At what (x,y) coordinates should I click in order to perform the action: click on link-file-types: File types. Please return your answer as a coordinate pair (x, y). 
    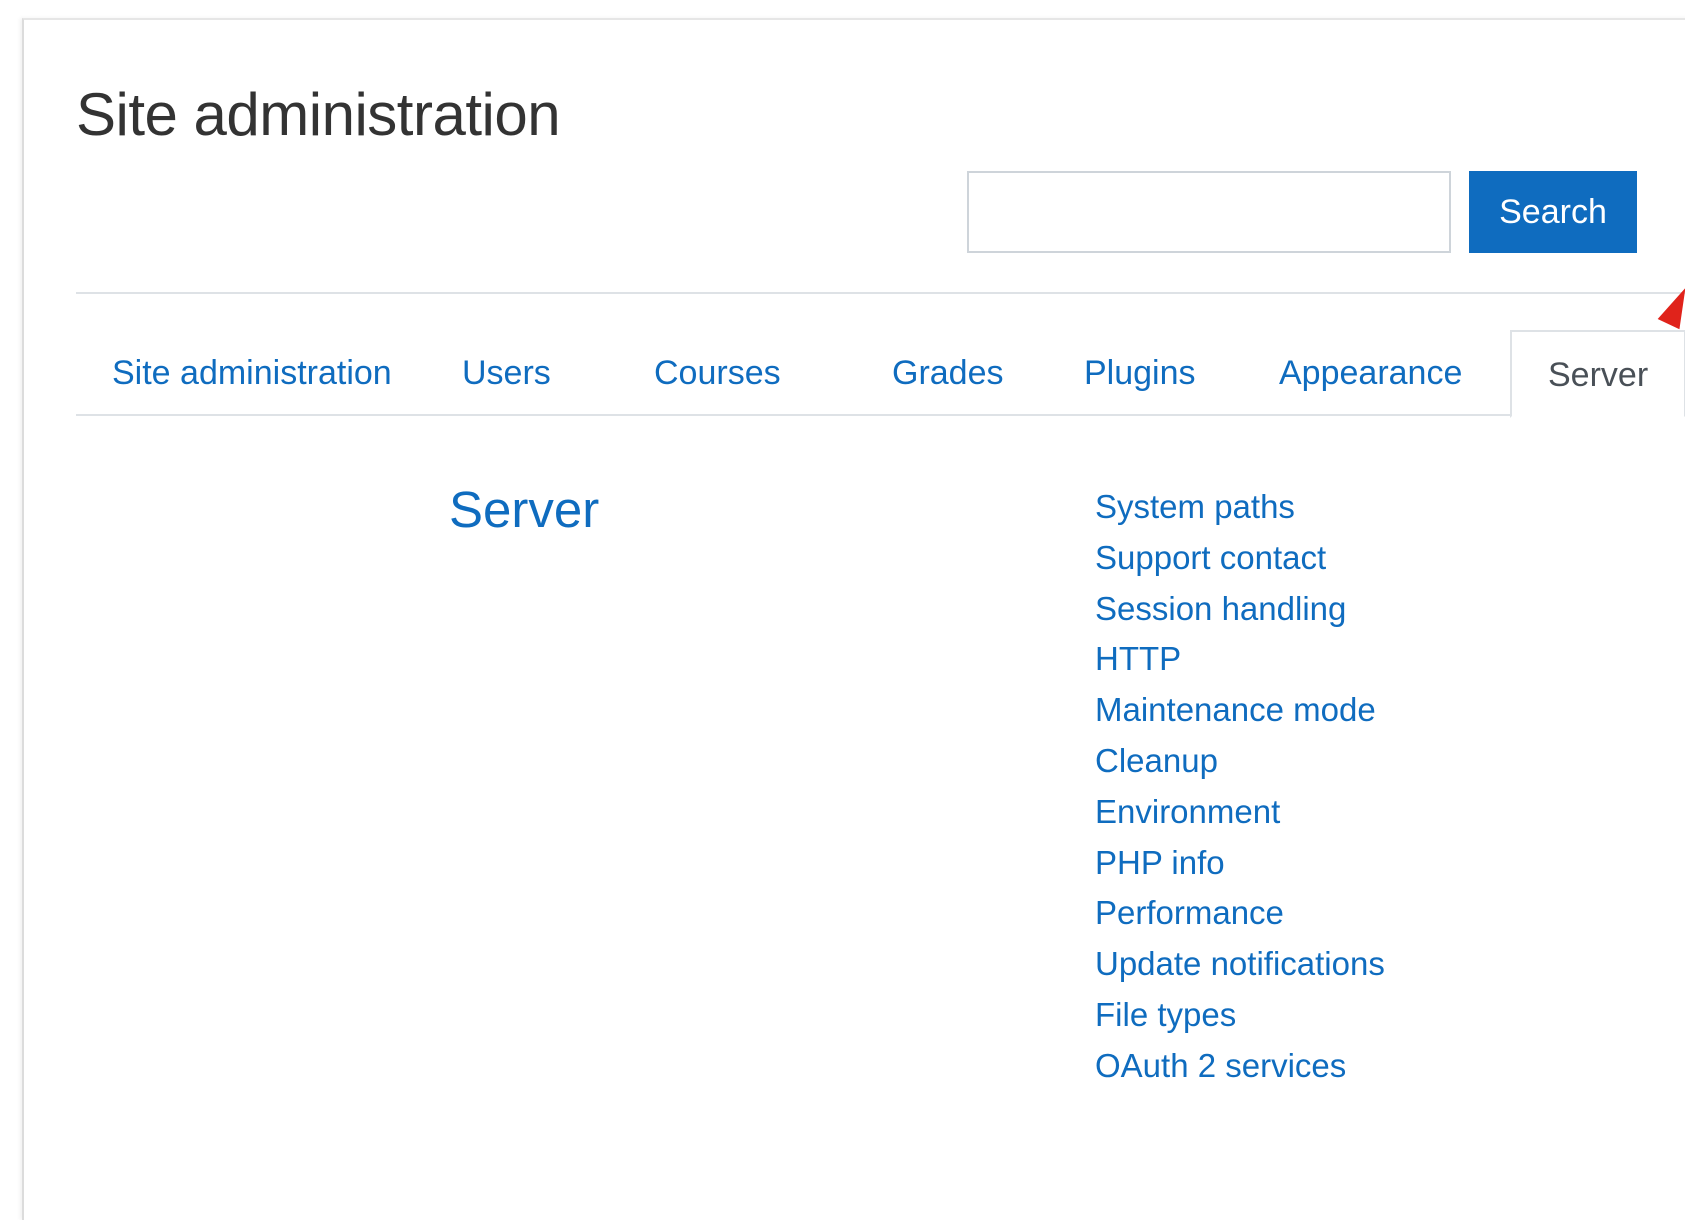
    Looking at the image, I should click on (1240, 1015).